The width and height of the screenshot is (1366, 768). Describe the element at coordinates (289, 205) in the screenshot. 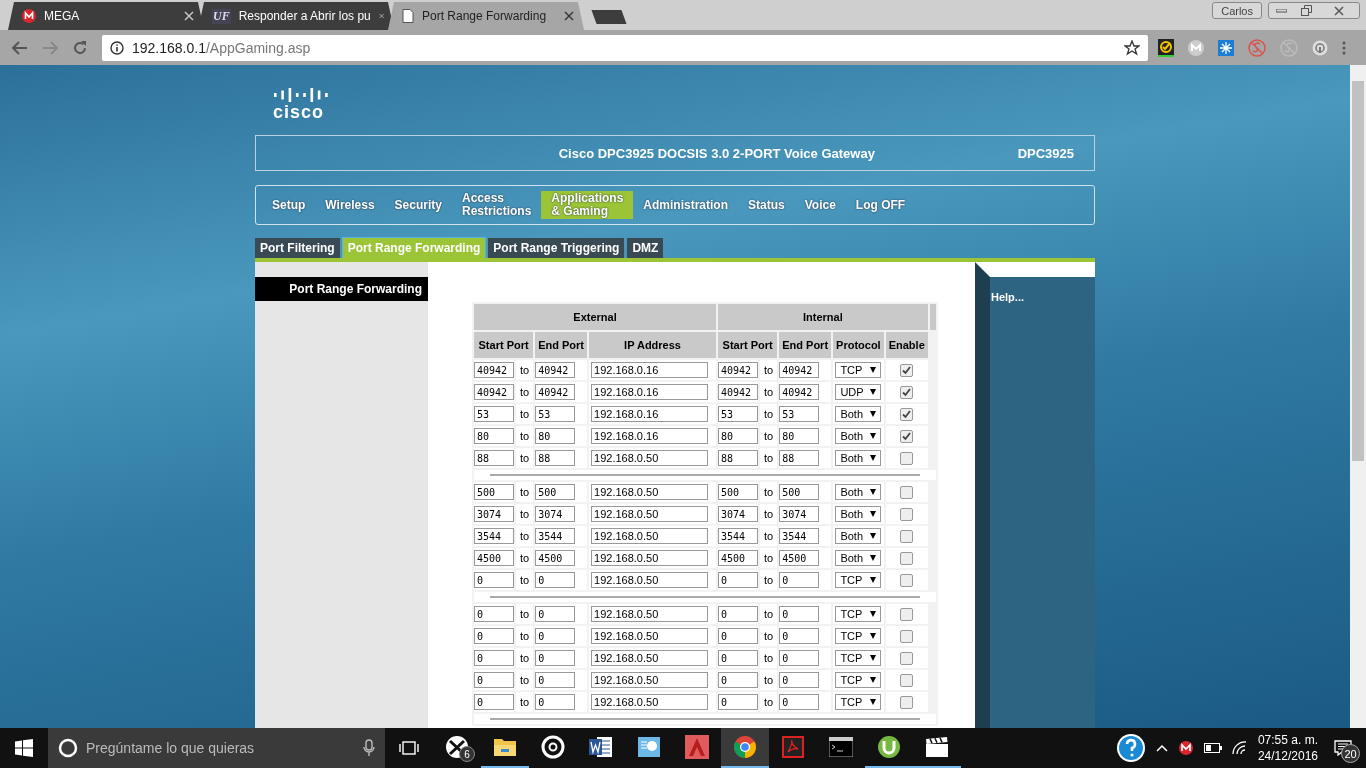

I see `menu-tab: Setup` at that location.